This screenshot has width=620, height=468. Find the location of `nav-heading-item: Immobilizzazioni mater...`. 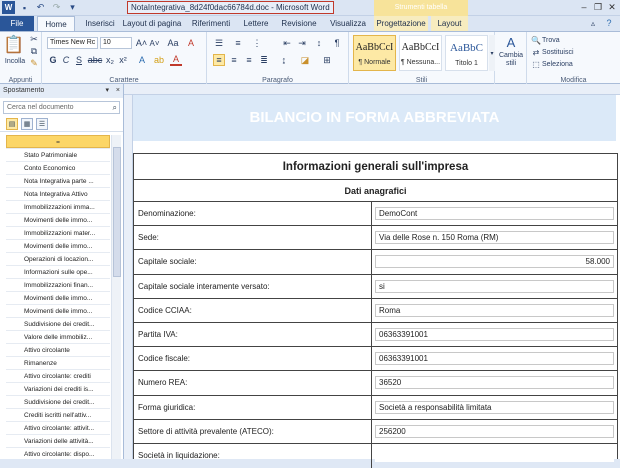

nav-heading-item: Immobilizzazioni mater... is located at coordinates (58, 232).